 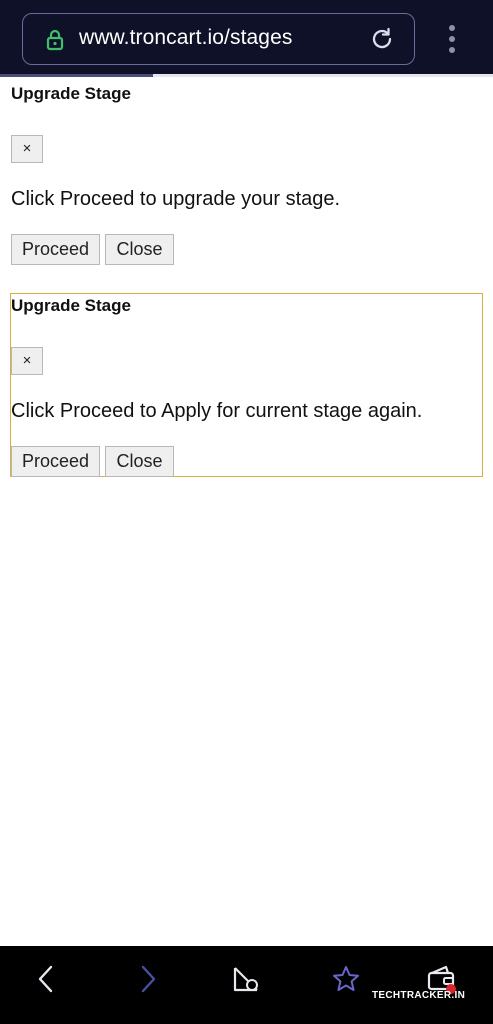 I want to click on lock-icon, so click(x=55, y=40).